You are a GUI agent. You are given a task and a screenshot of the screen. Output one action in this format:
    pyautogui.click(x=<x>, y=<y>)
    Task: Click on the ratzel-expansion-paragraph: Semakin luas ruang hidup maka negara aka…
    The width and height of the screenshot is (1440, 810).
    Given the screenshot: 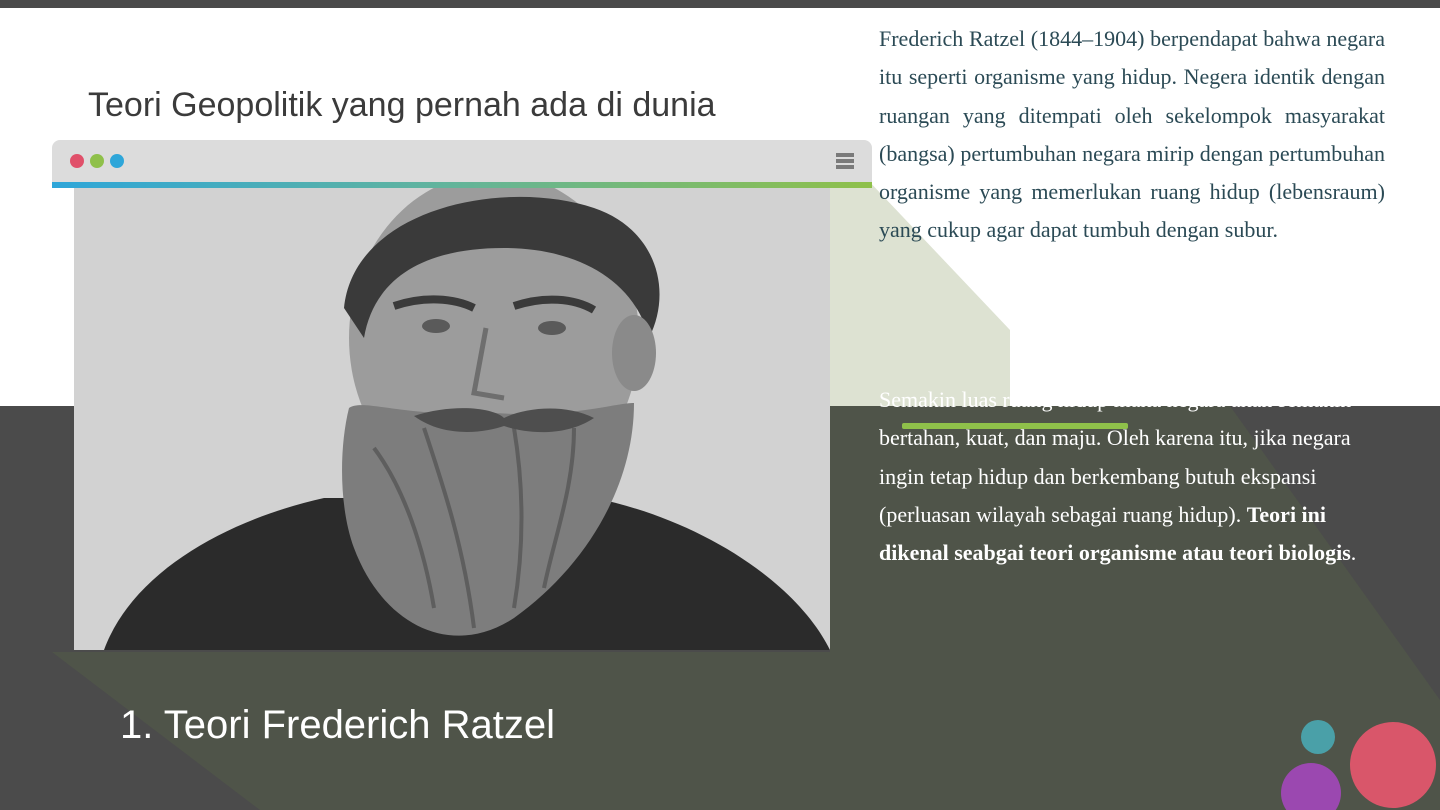 What is the action you would take?
    pyautogui.click(x=1132, y=476)
    